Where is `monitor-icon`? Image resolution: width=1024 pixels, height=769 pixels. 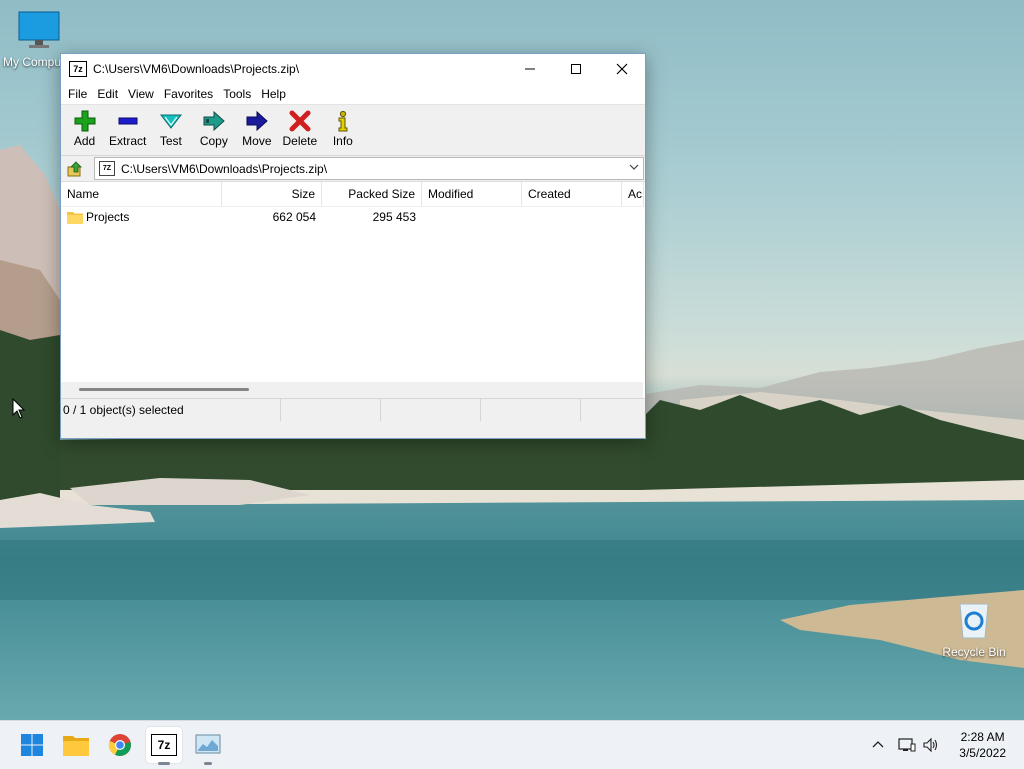 monitor-icon is located at coordinates (39, 29).